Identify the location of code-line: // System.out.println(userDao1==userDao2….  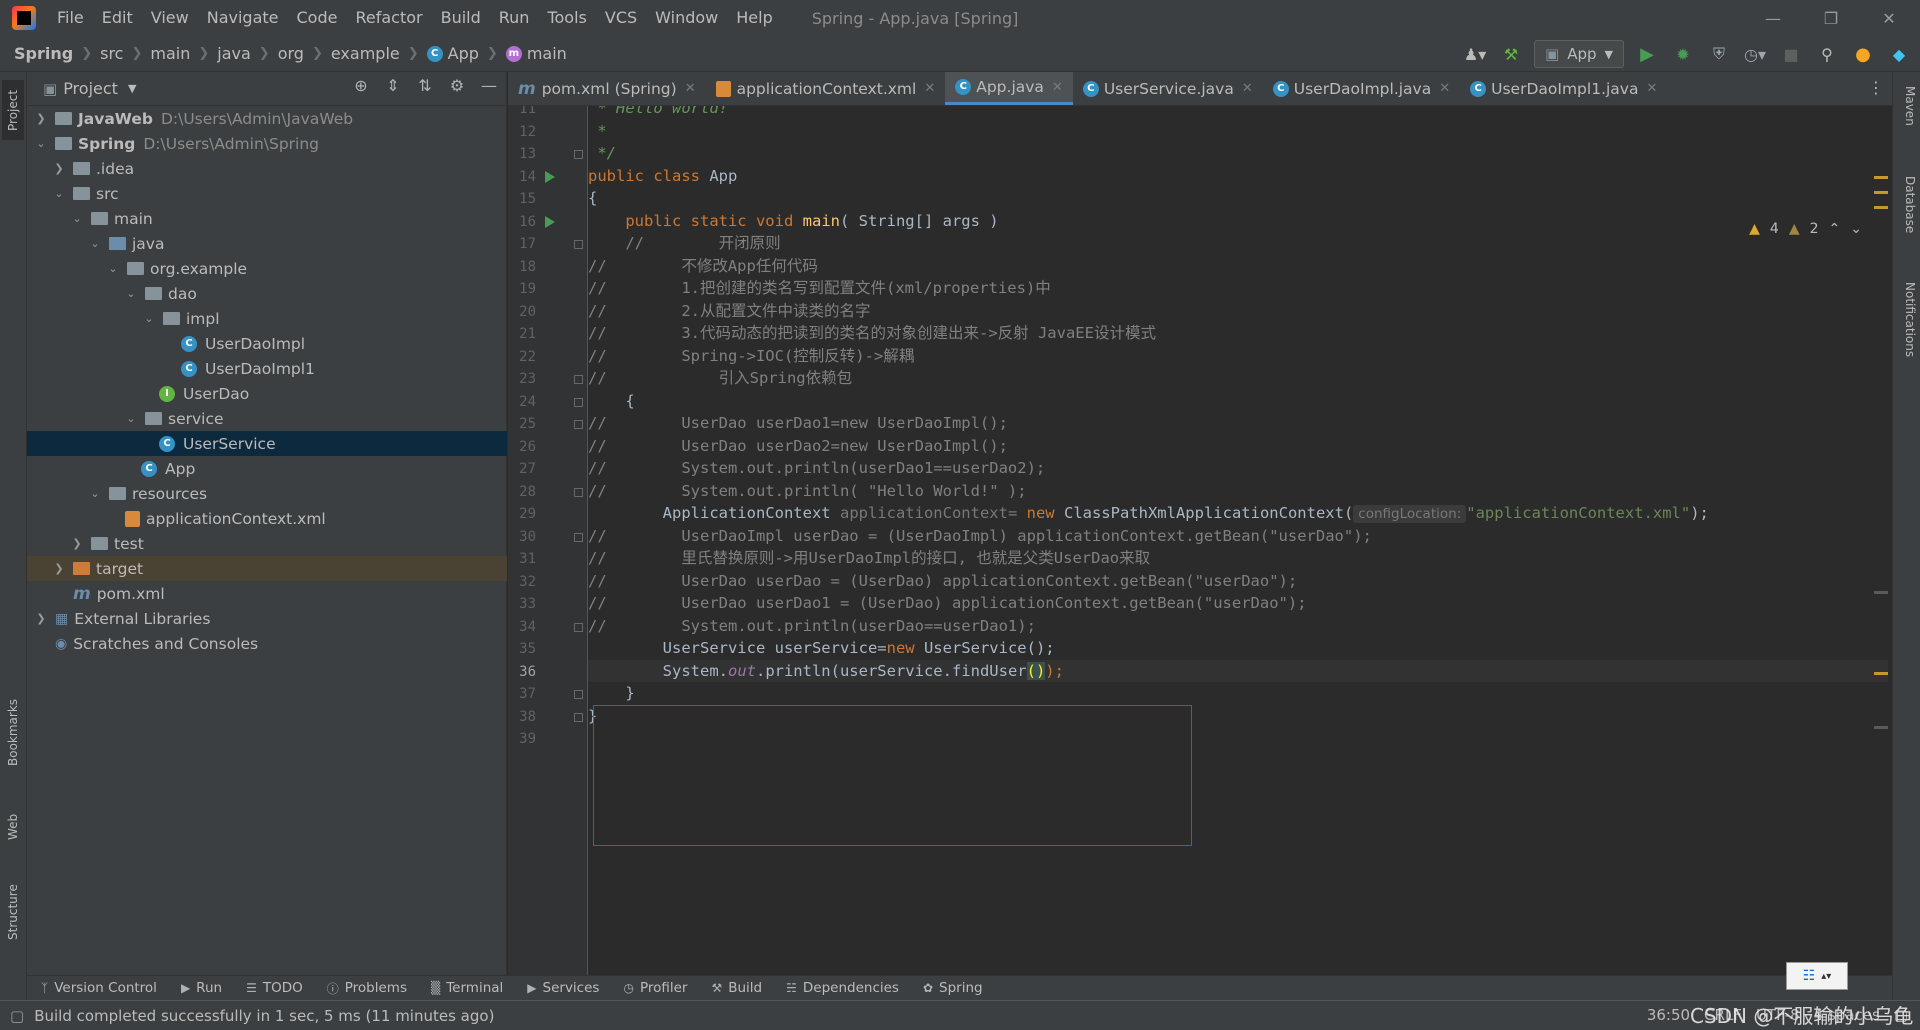
(1238, 468).